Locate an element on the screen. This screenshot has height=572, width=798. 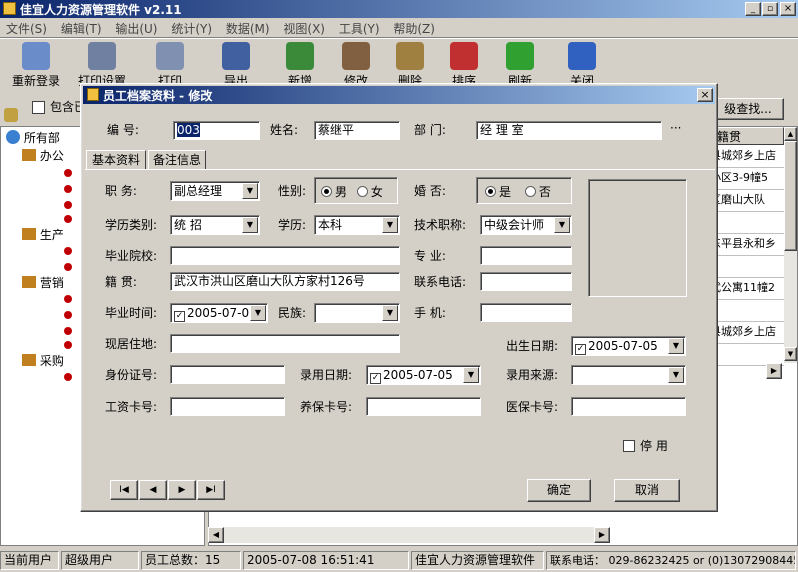
toolbar-refresh-button: 刷新 is located at coordinates (520, 65).